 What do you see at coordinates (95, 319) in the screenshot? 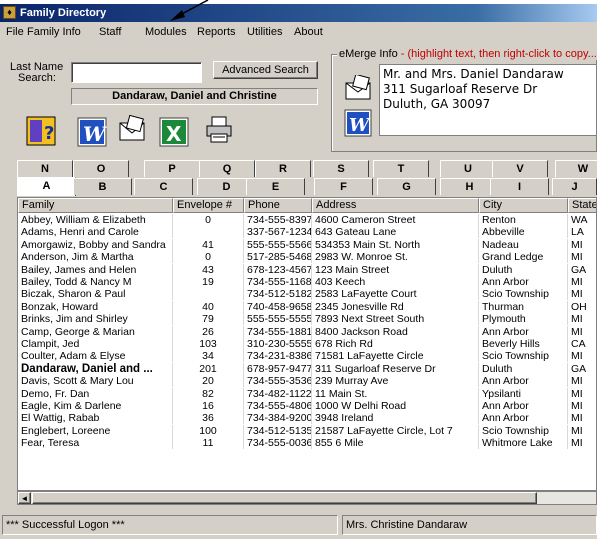
I see `cell-family: Brinks, Jim and Shirley` at bounding box center [95, 319].